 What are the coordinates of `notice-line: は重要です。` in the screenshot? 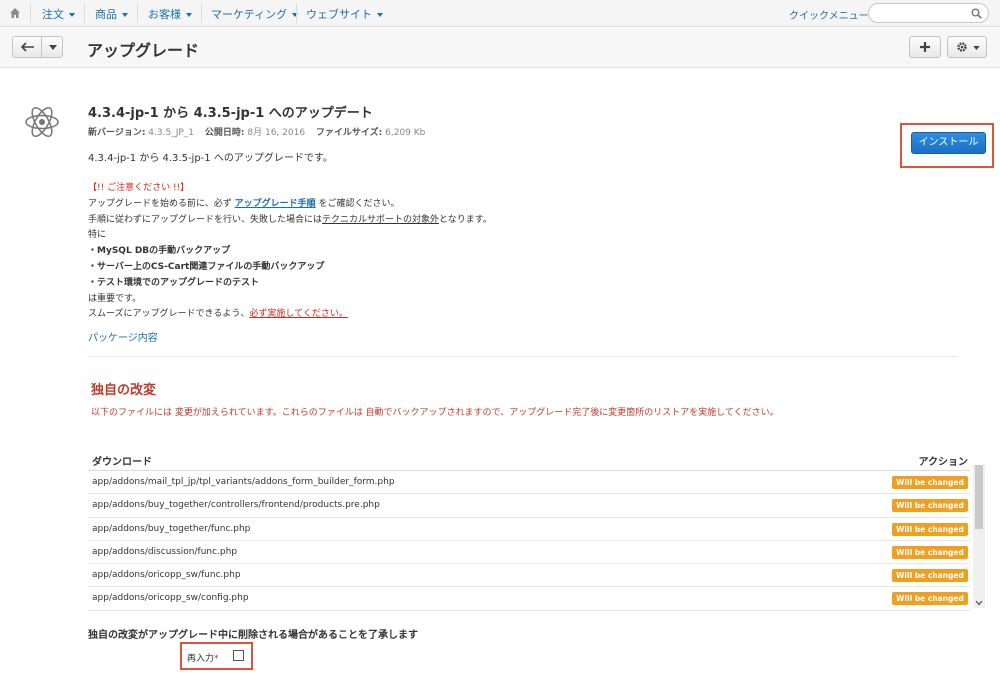 It's located at (115, 298).